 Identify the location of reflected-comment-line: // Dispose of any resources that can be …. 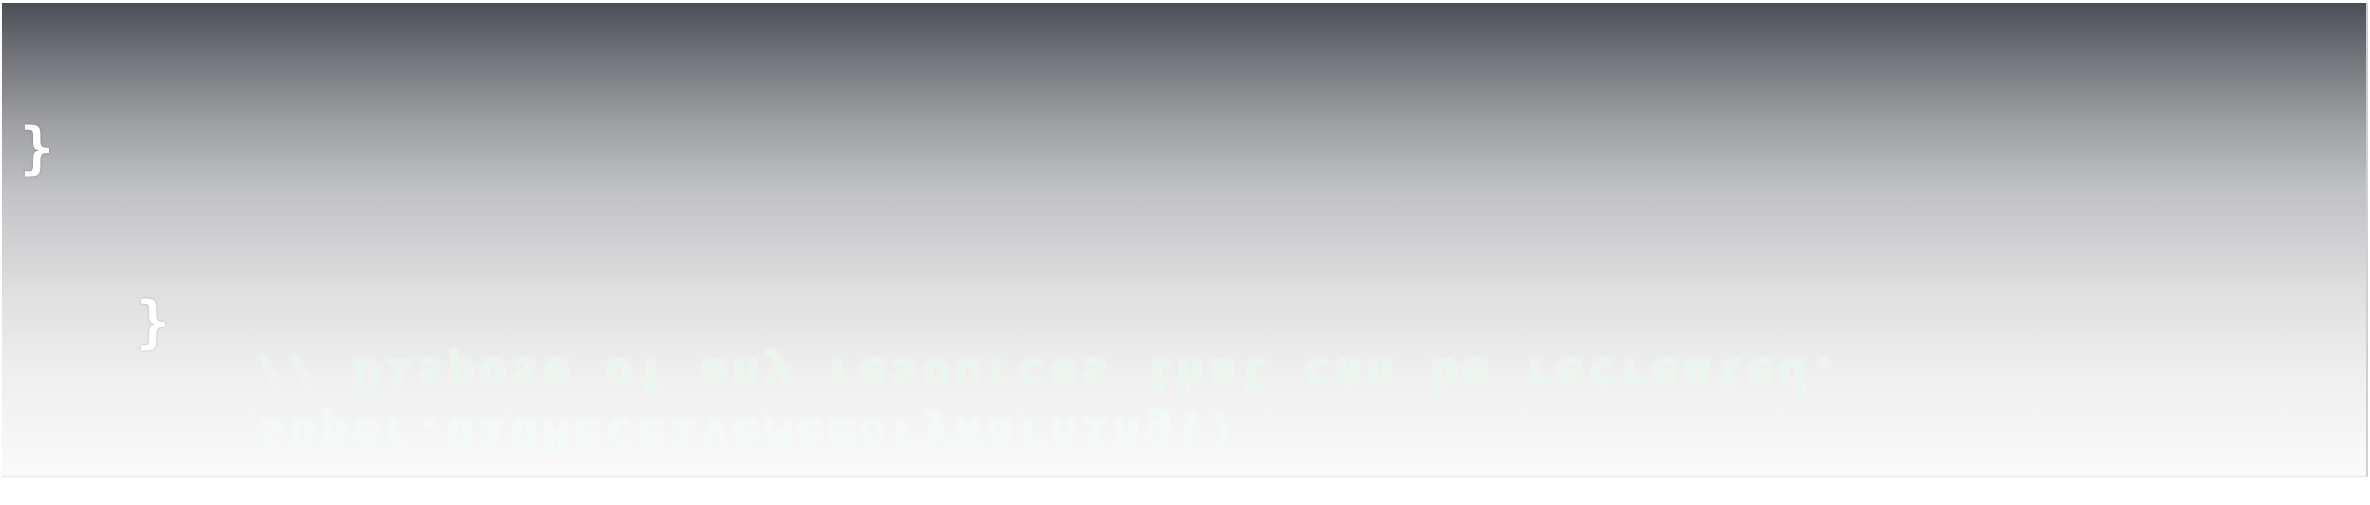
(1049, 375).